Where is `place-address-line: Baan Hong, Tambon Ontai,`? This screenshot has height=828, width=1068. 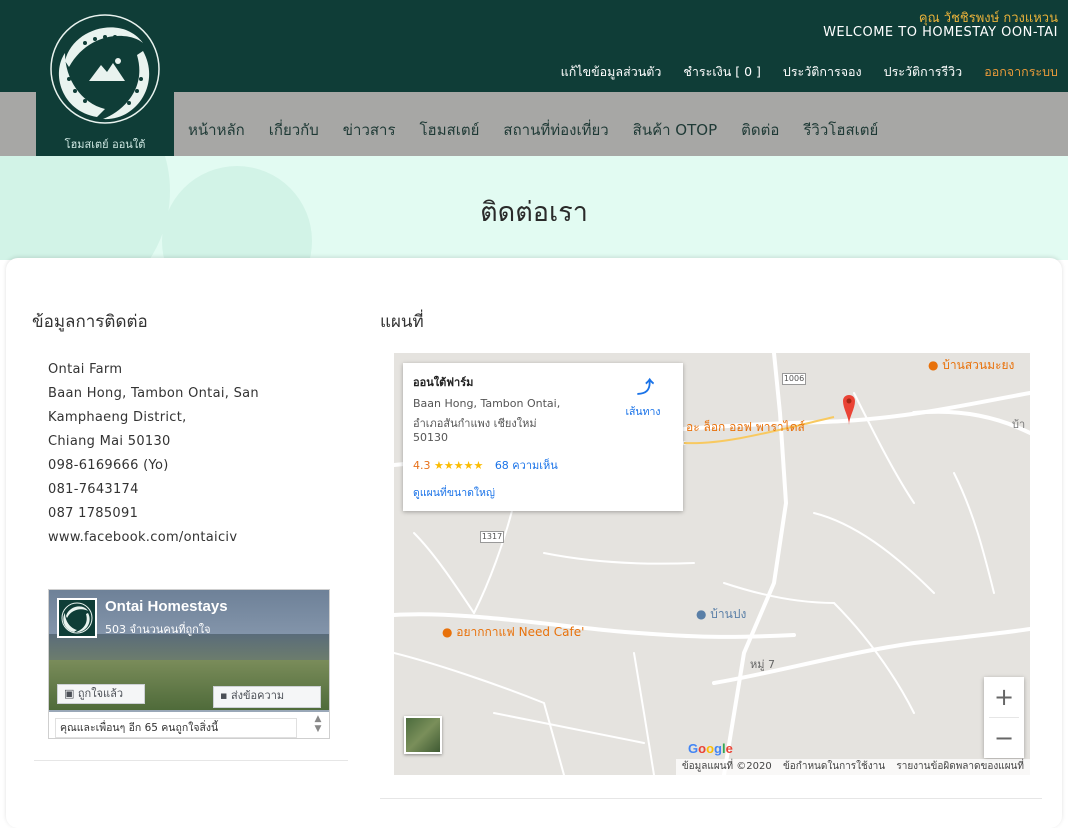 place-address-line: Baan Hong, Tambon Ontai, is located at coordinates (487, 403).